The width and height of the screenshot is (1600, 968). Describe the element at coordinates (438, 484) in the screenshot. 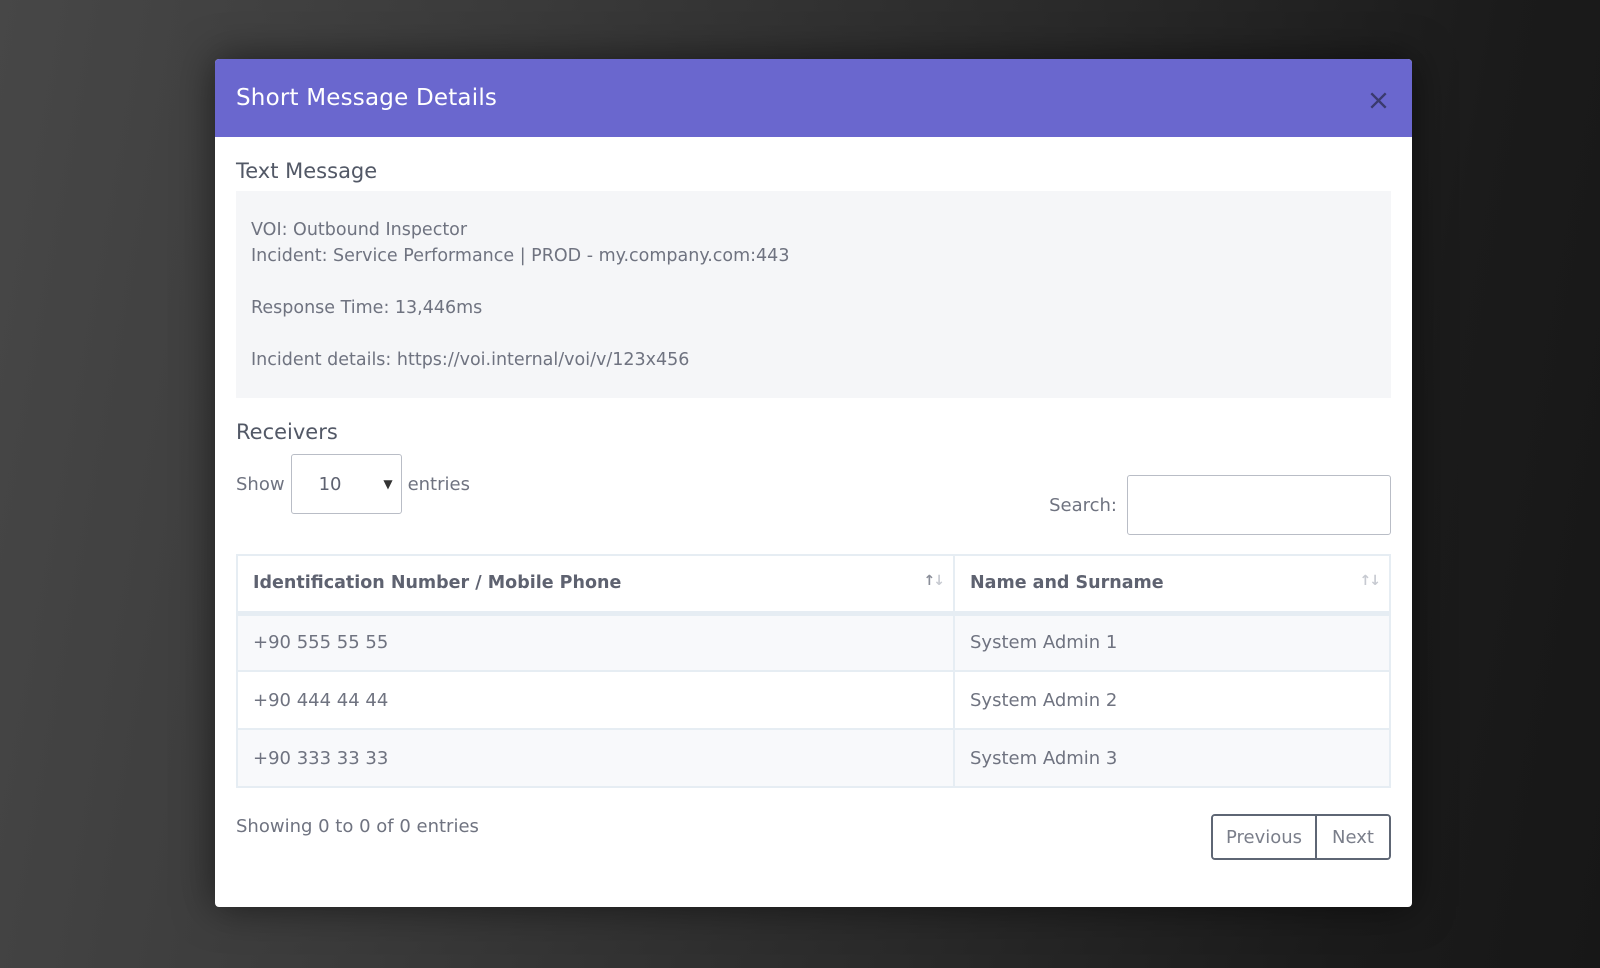

I see `entries-label: entries` at that location.